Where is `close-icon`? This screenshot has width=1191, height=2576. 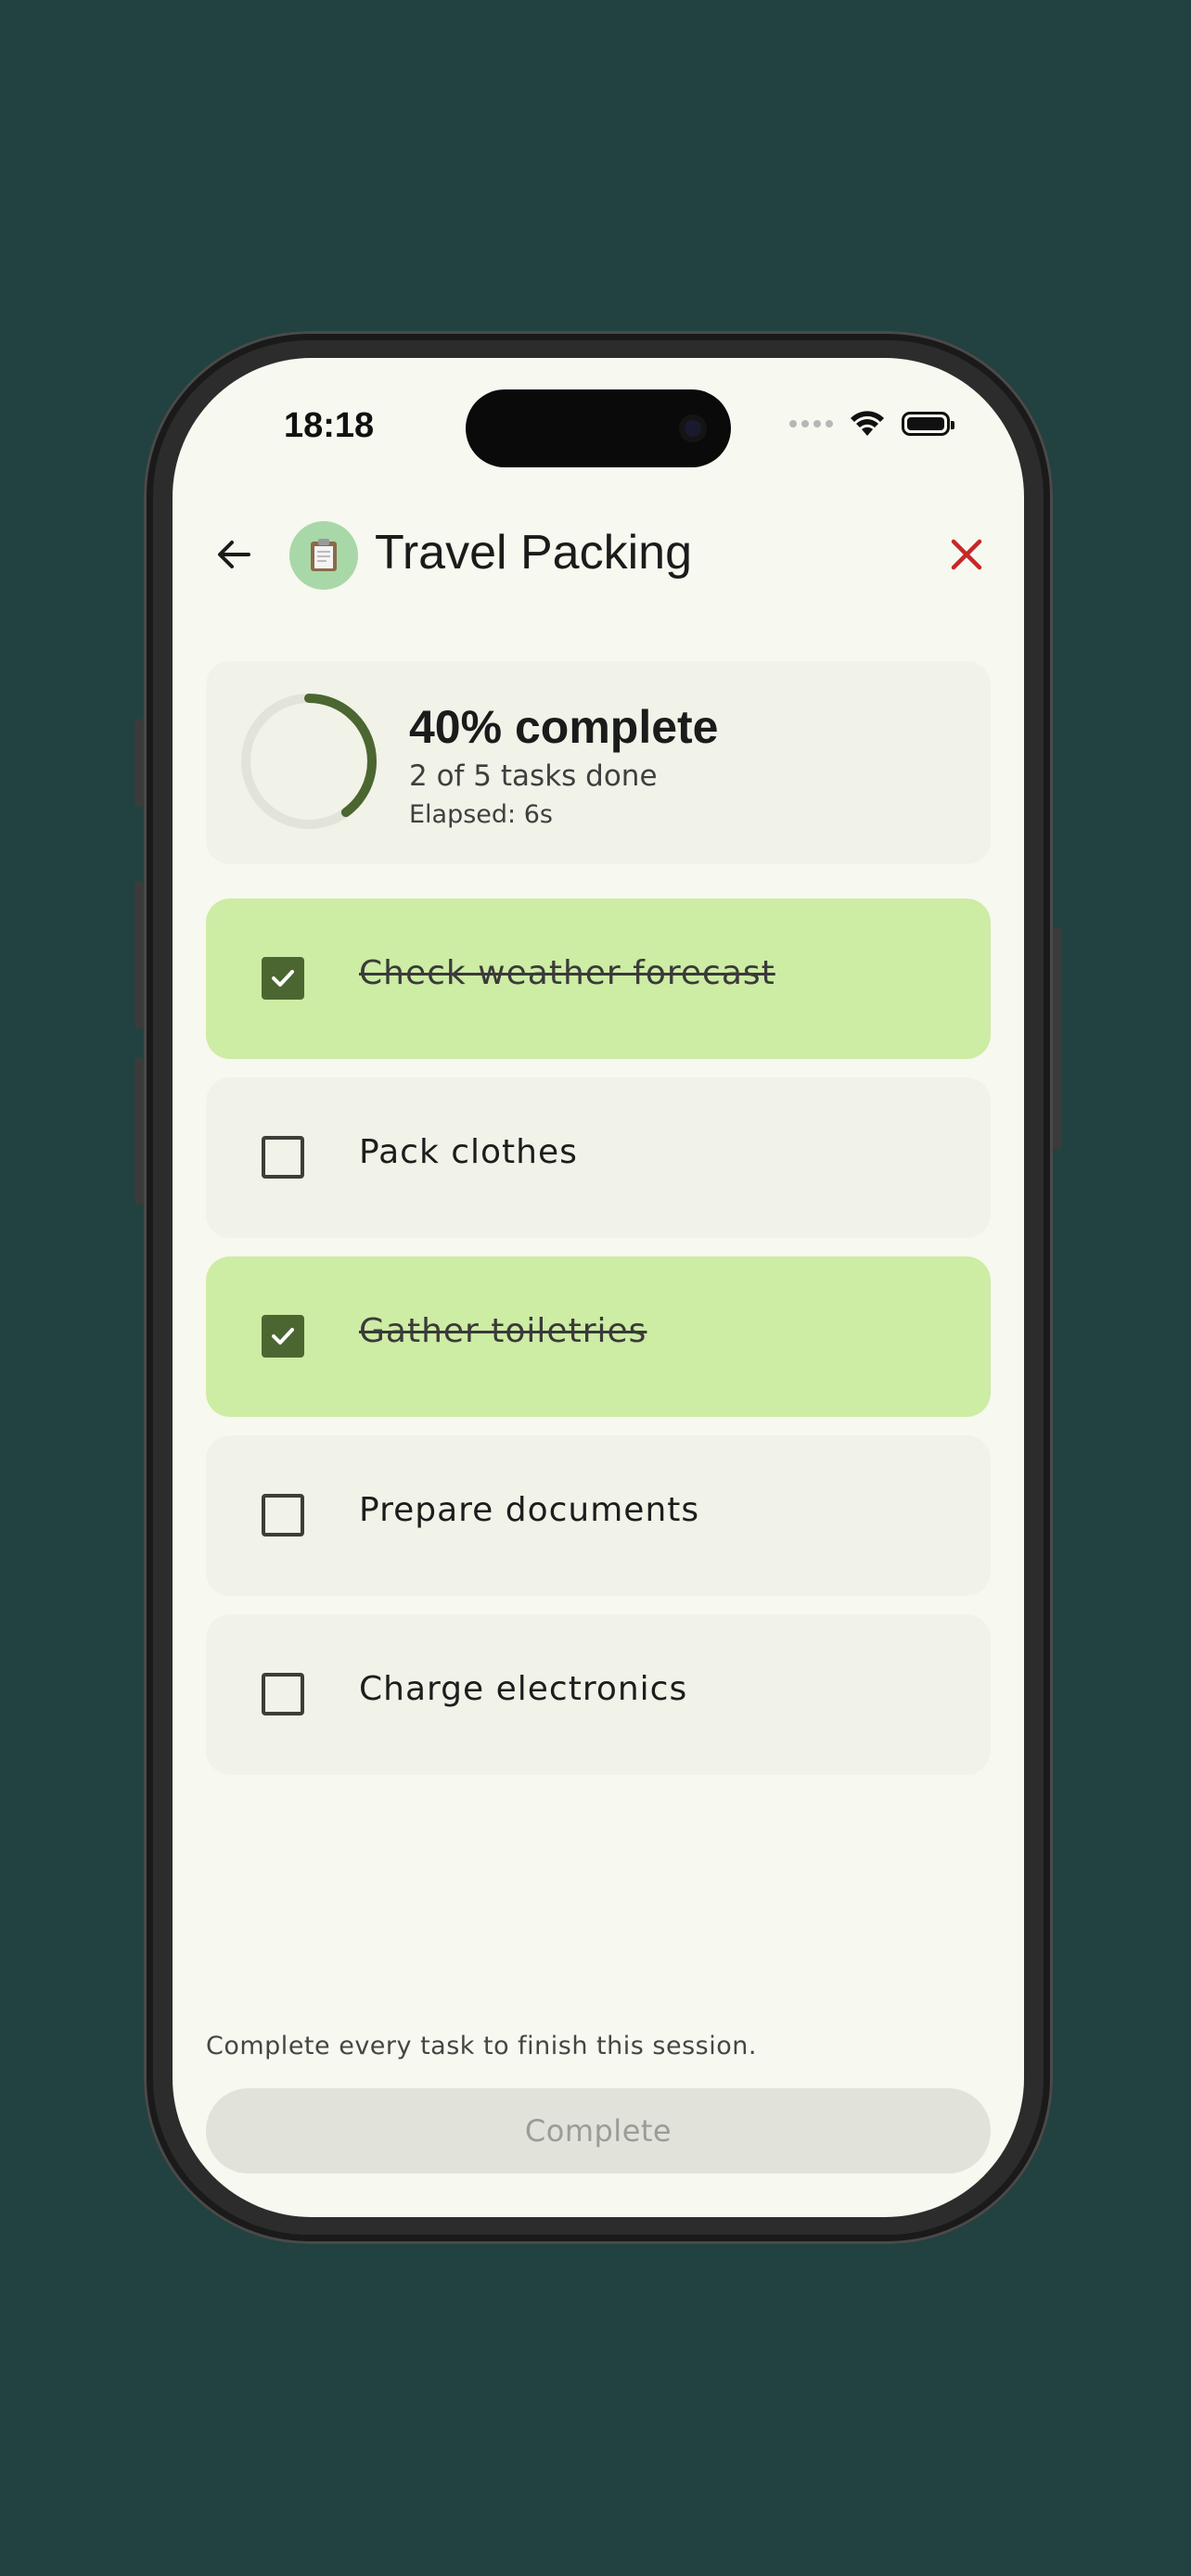 close-icon is located at coordinates (966, 555).